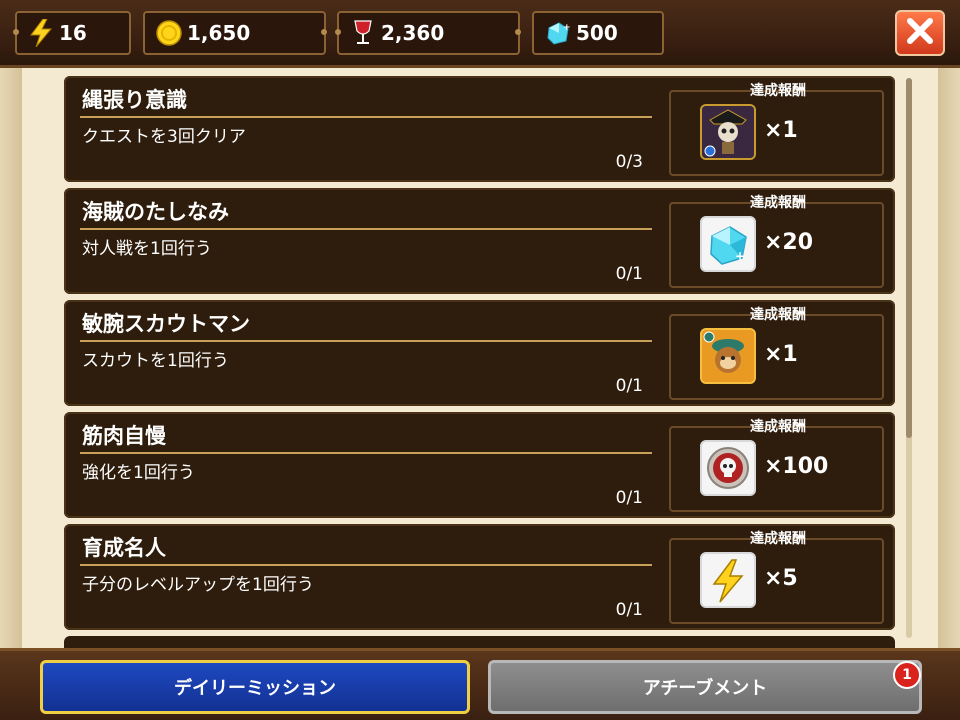  I want to click on skull-coin-icon, so click(728, 468).